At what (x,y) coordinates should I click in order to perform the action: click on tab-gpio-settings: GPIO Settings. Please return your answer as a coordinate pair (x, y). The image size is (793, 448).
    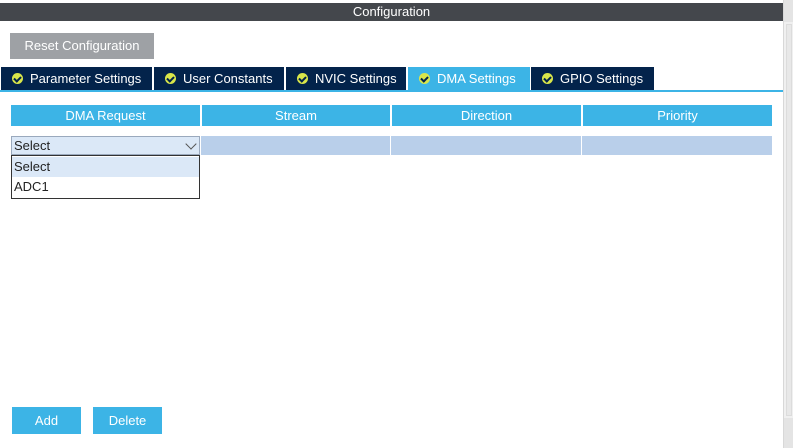
    Looking at the image, I should click on (592, 78).